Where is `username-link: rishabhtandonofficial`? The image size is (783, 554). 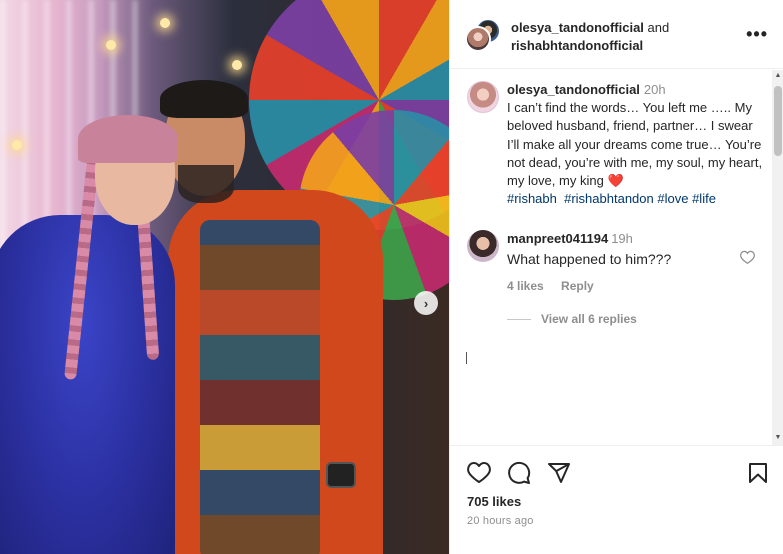
username-link: rishabhtandonofficial is located at coordinates (577, 45).